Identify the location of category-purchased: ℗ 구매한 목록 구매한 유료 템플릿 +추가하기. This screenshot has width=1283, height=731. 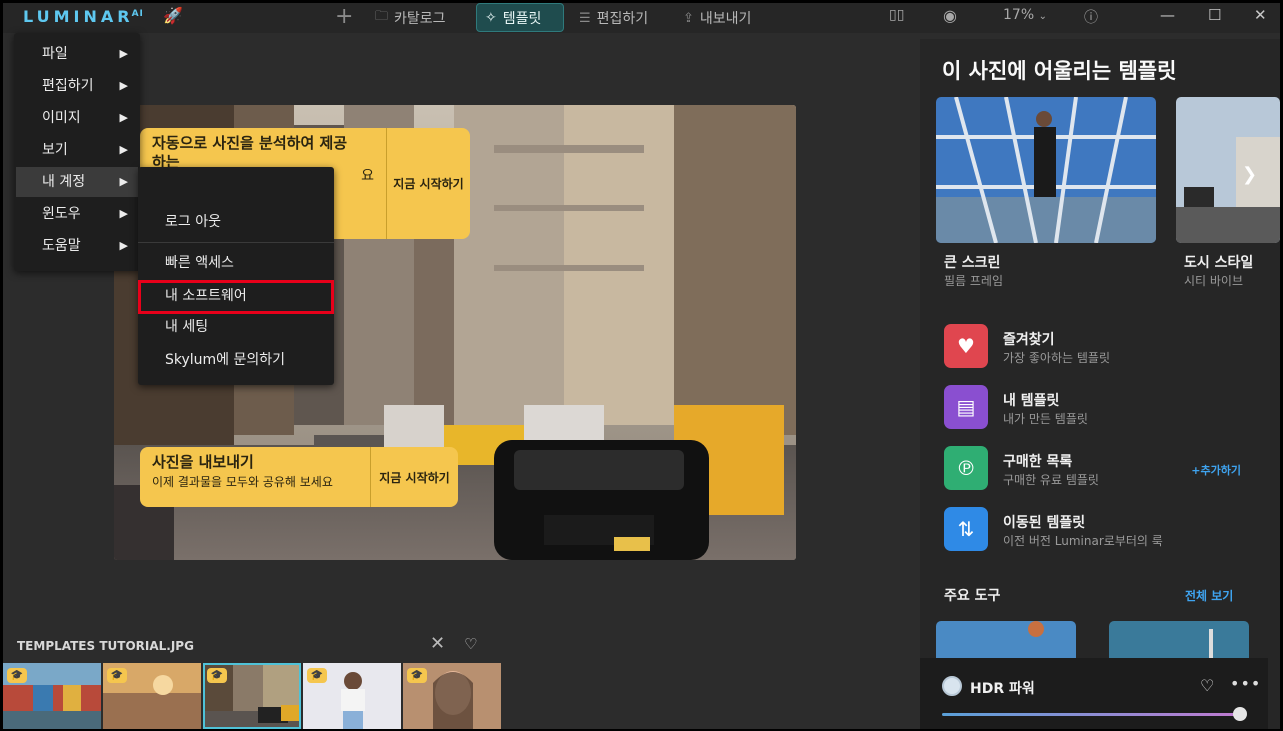
(1104, 470).